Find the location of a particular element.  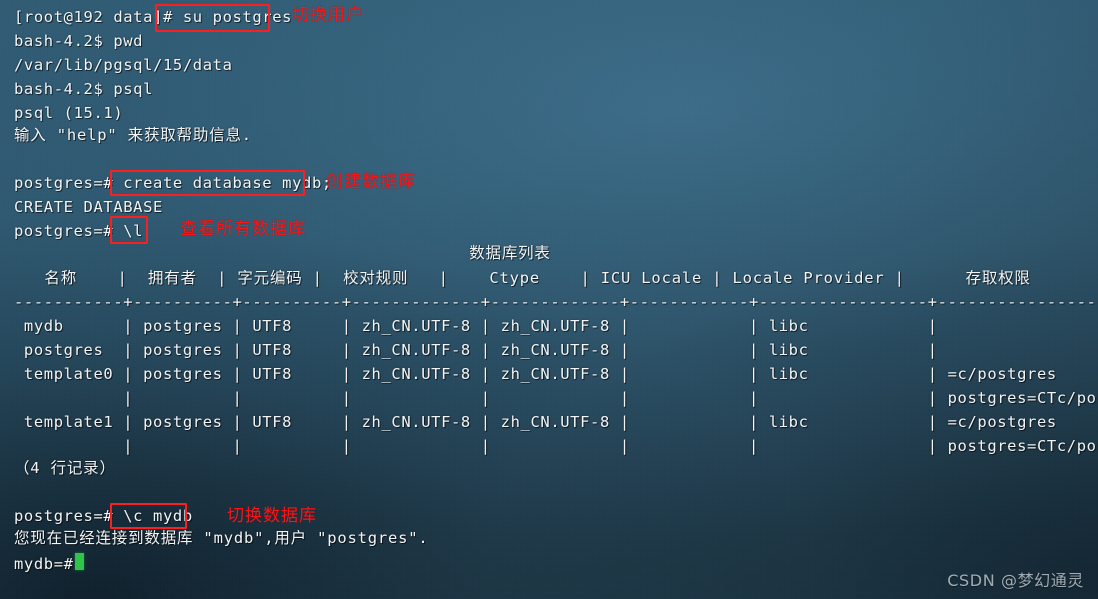

watermark: CSDN @梦幻通灵 is located at coordinates (1015, 580).